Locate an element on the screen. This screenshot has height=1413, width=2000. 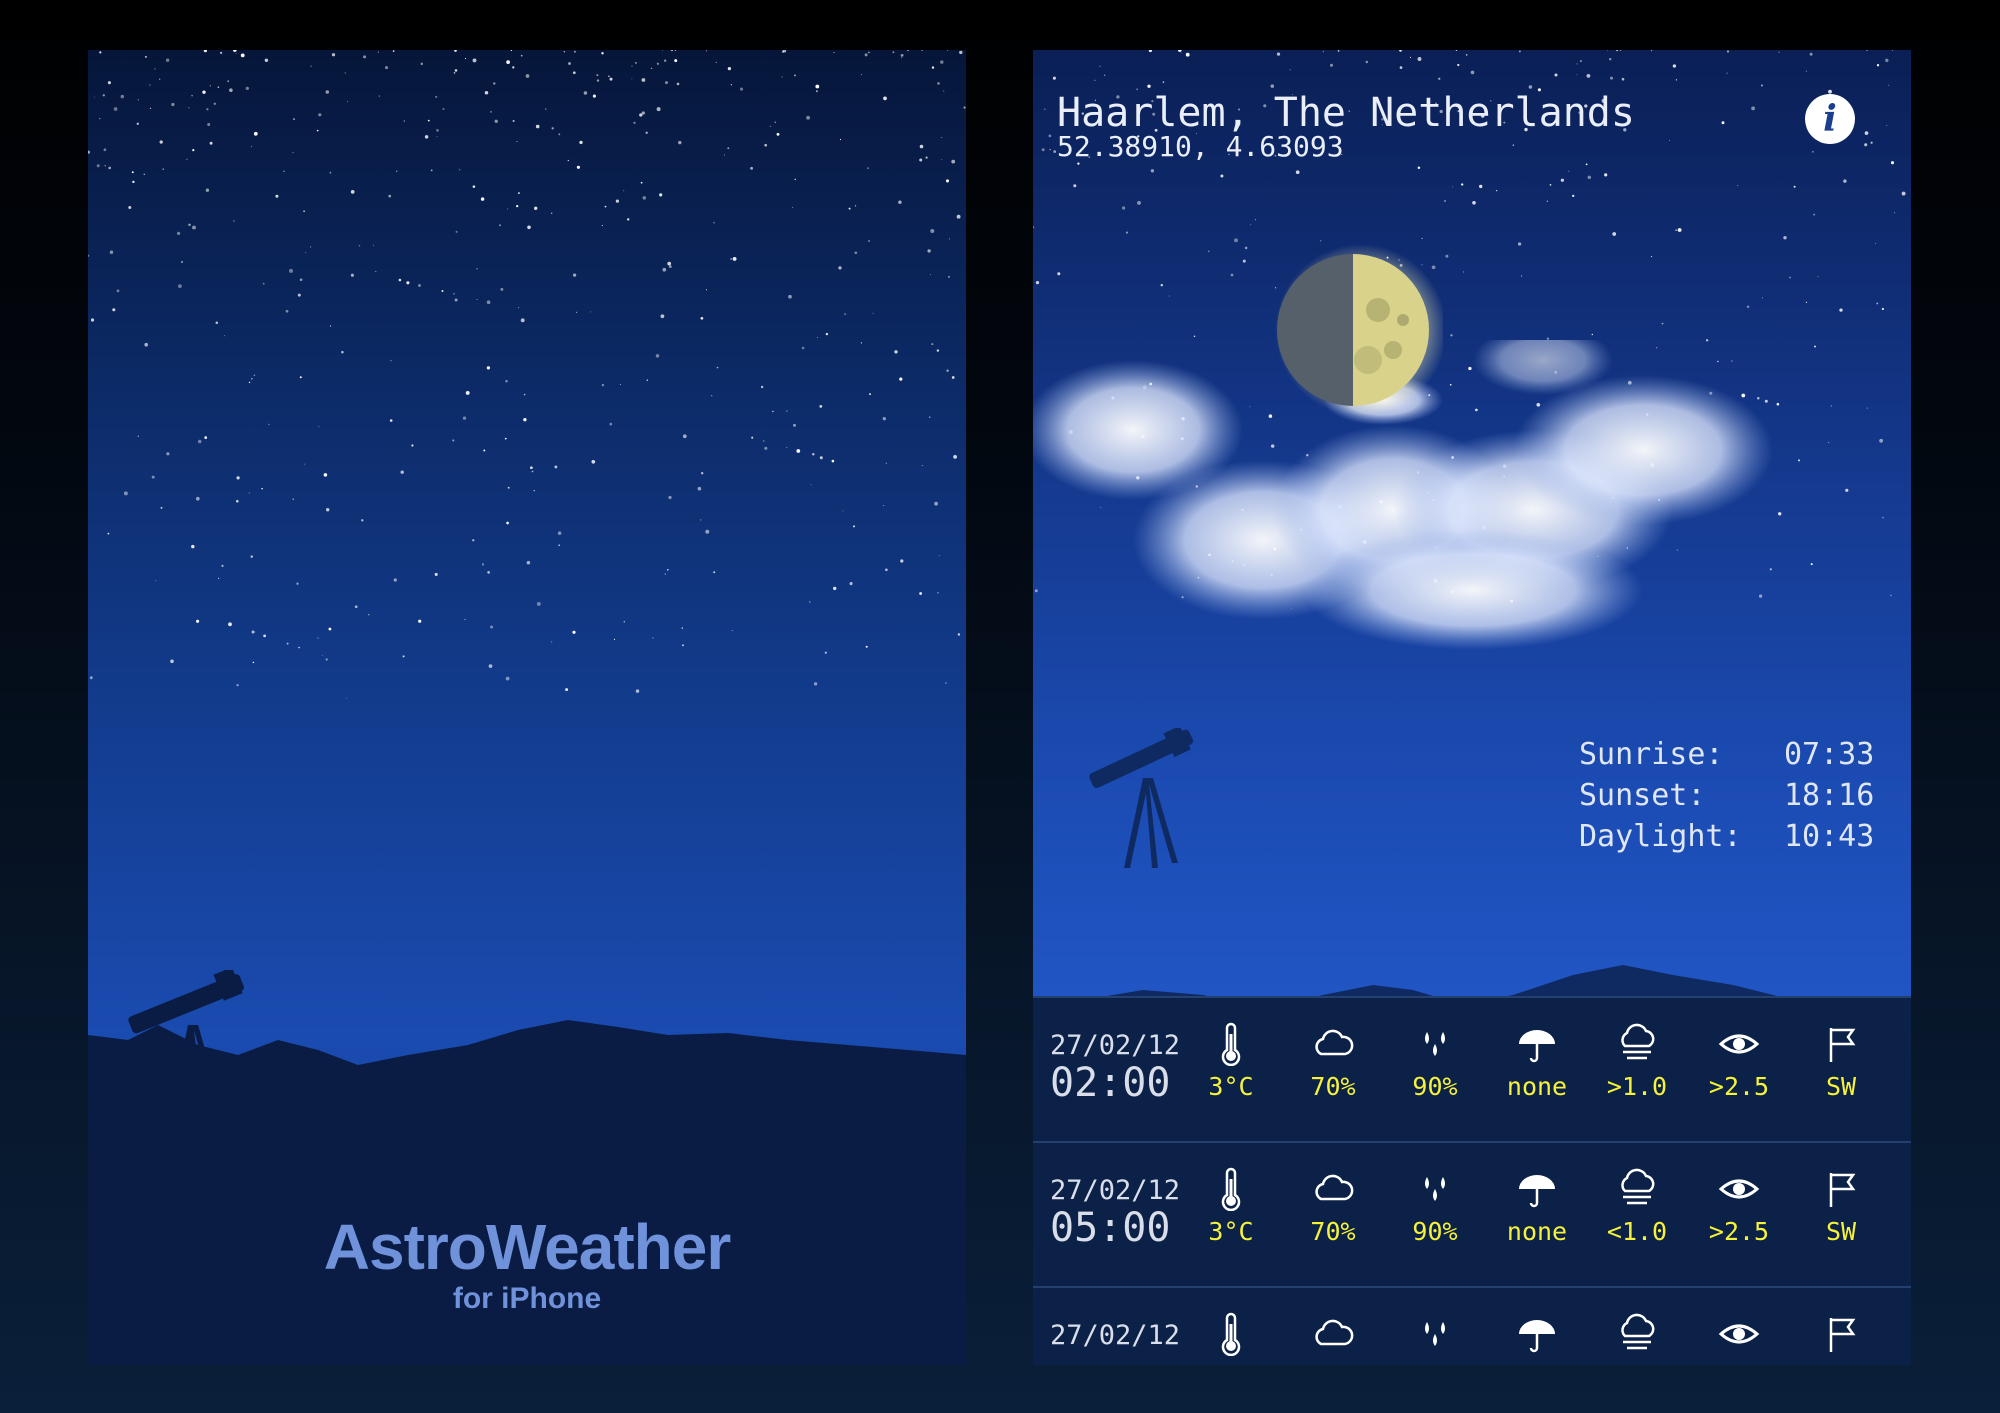
forecast-cell: >1.0 is located at coordinates (1637, 1061).